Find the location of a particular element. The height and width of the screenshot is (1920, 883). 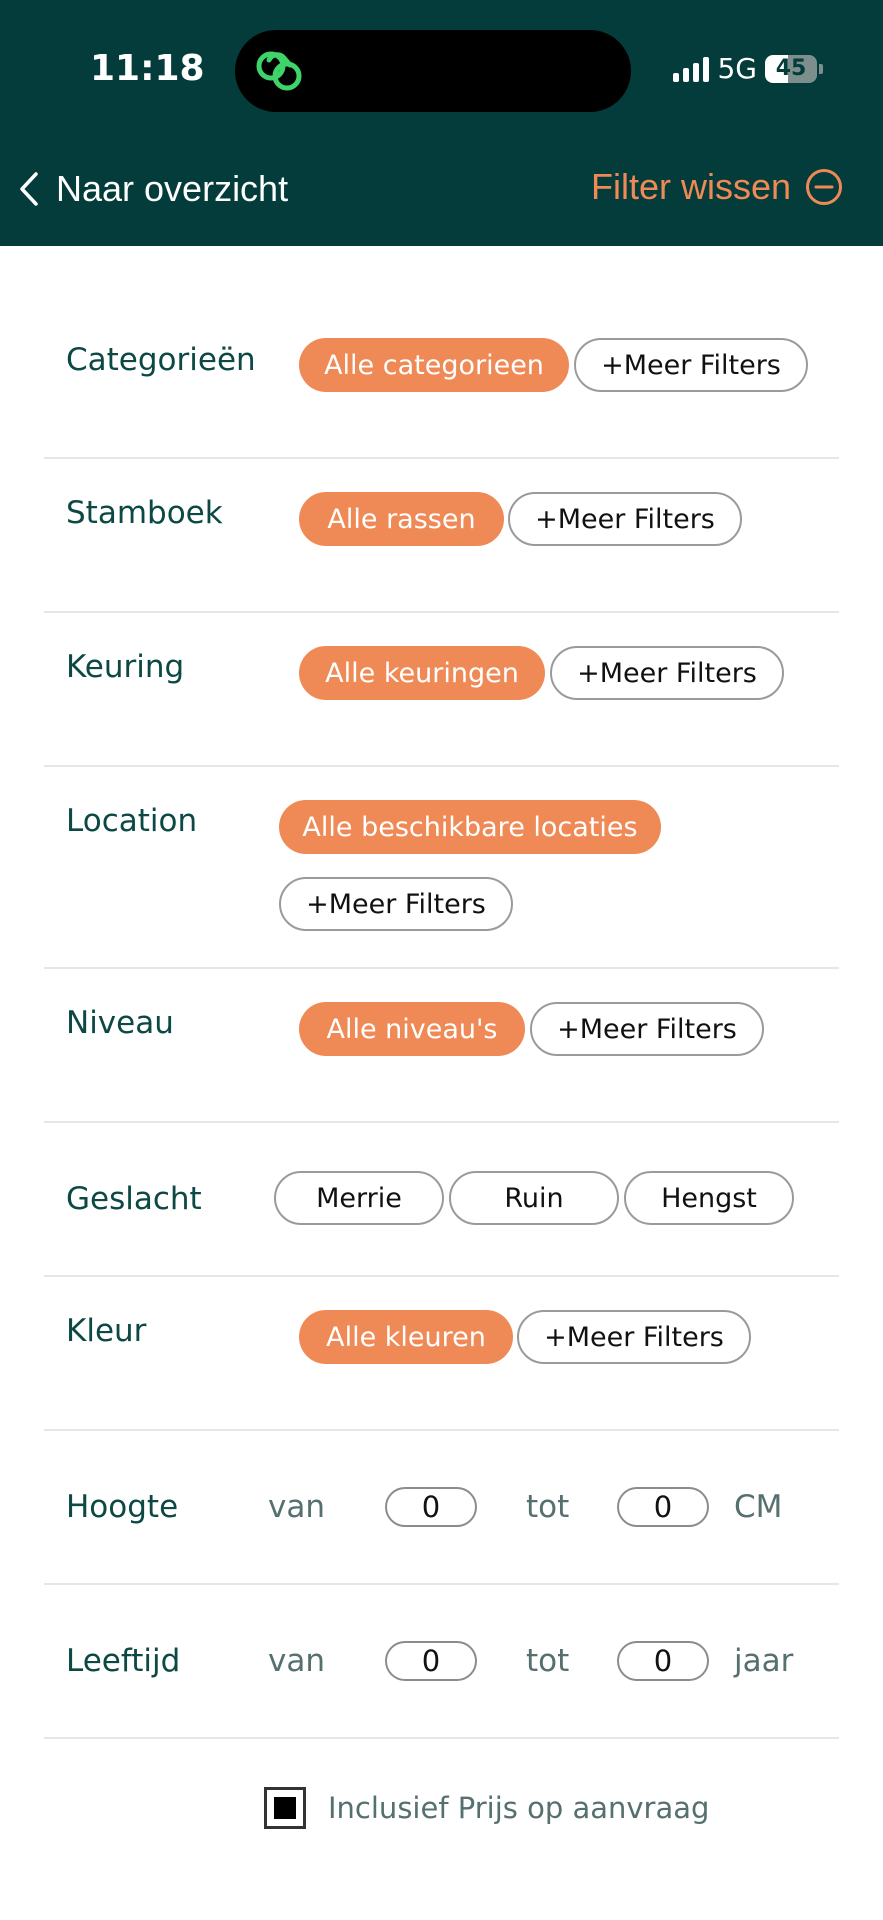

price-on-request-label: Inclusief Prijs op aanvraag is located at coordinates (519, 1808).